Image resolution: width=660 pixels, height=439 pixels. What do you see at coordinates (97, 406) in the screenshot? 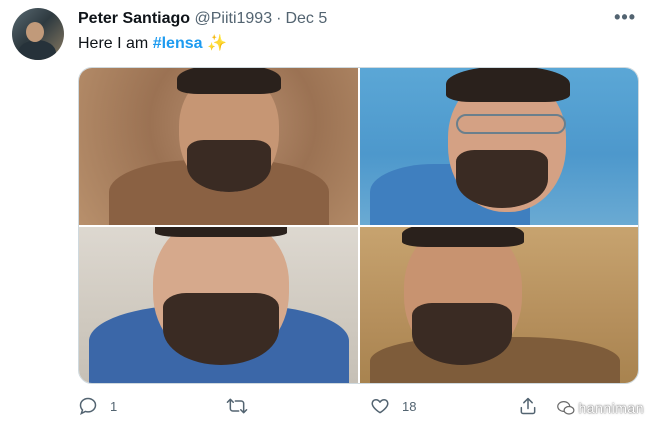
I see `reply-button: 1` at bounding box center [97, 406].